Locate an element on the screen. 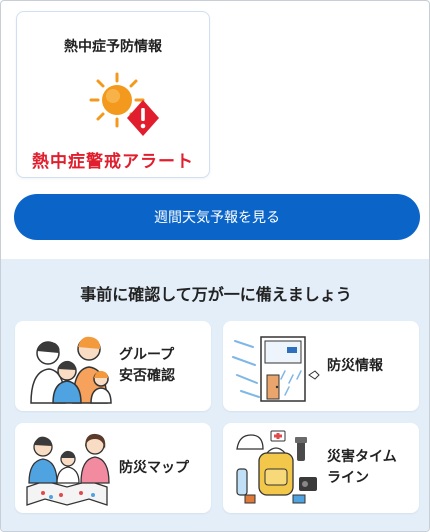  heatstroke-info-card: 熱中症予防情報 熱中症警戒アラート is located at coordinates (113, 94).